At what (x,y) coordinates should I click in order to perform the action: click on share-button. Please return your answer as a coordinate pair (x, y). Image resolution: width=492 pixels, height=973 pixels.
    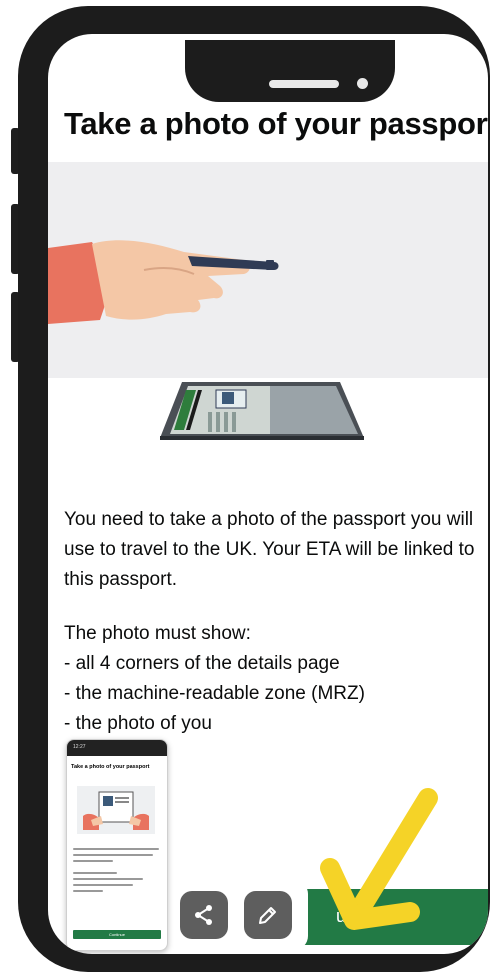
    Looking at the image, I should click on (204, 915).